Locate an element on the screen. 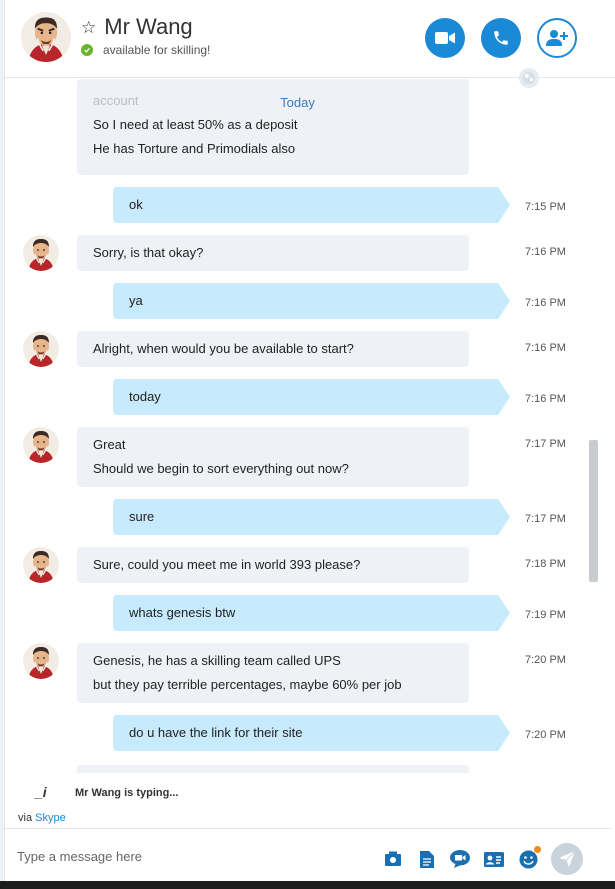  chat-header: ☆ Mr Wang available for skilling! is located at coordinates (310, 44).